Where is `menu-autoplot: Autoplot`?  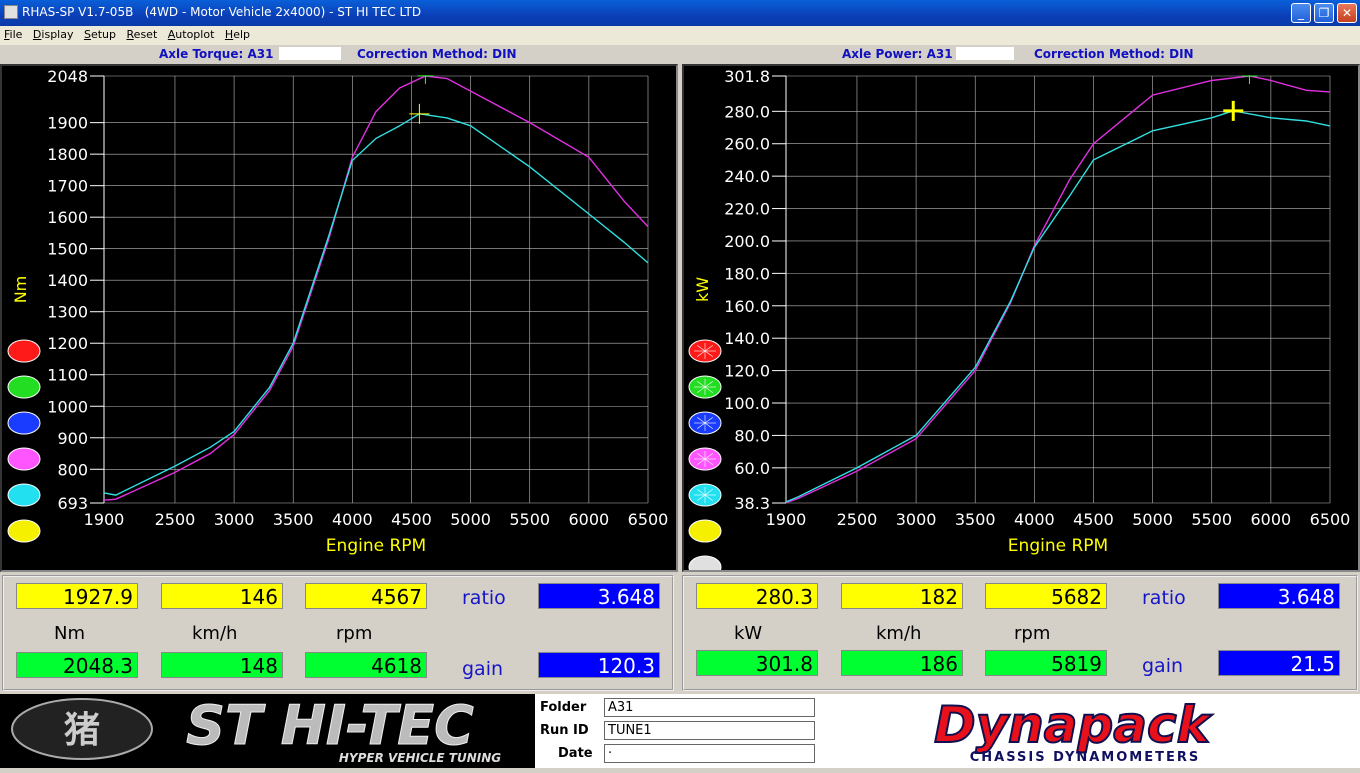
menu-autoplot: Autoplot is located at coordinates (191, 33).